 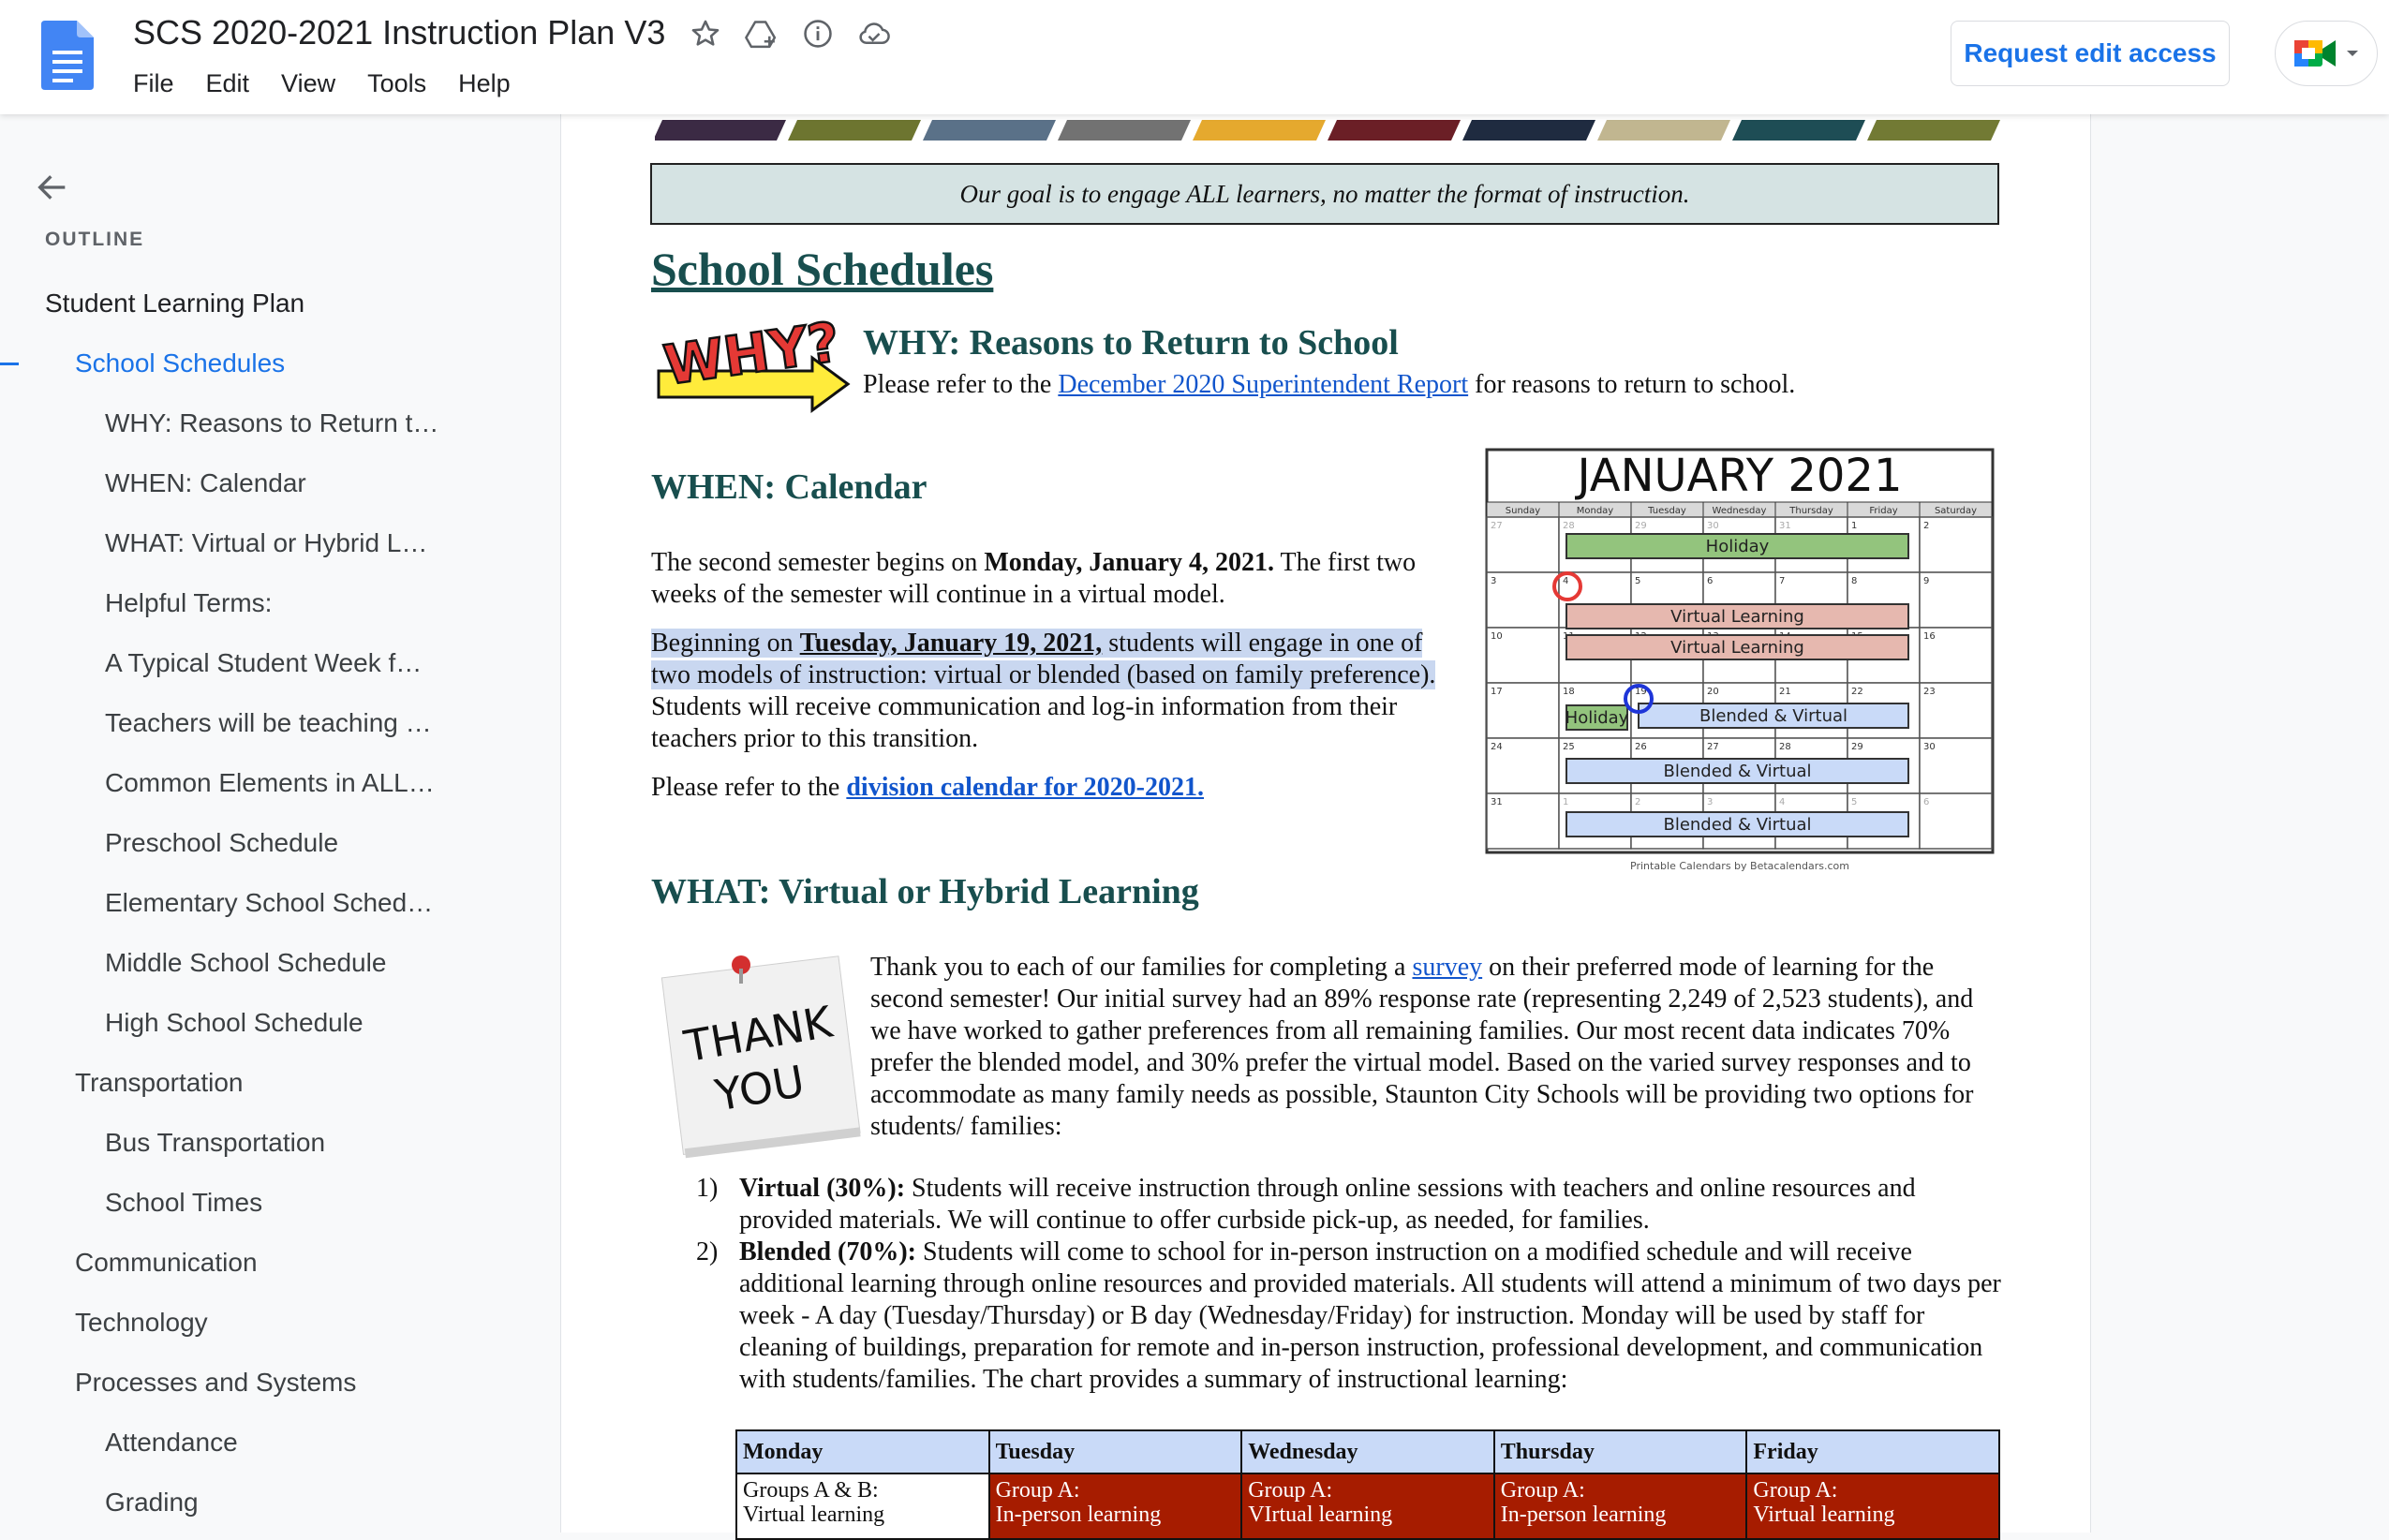 What do you see at coordinates (1447, 967) in the screenshot?
I see `survey-link: survey` at bounding box center [1447, 967].